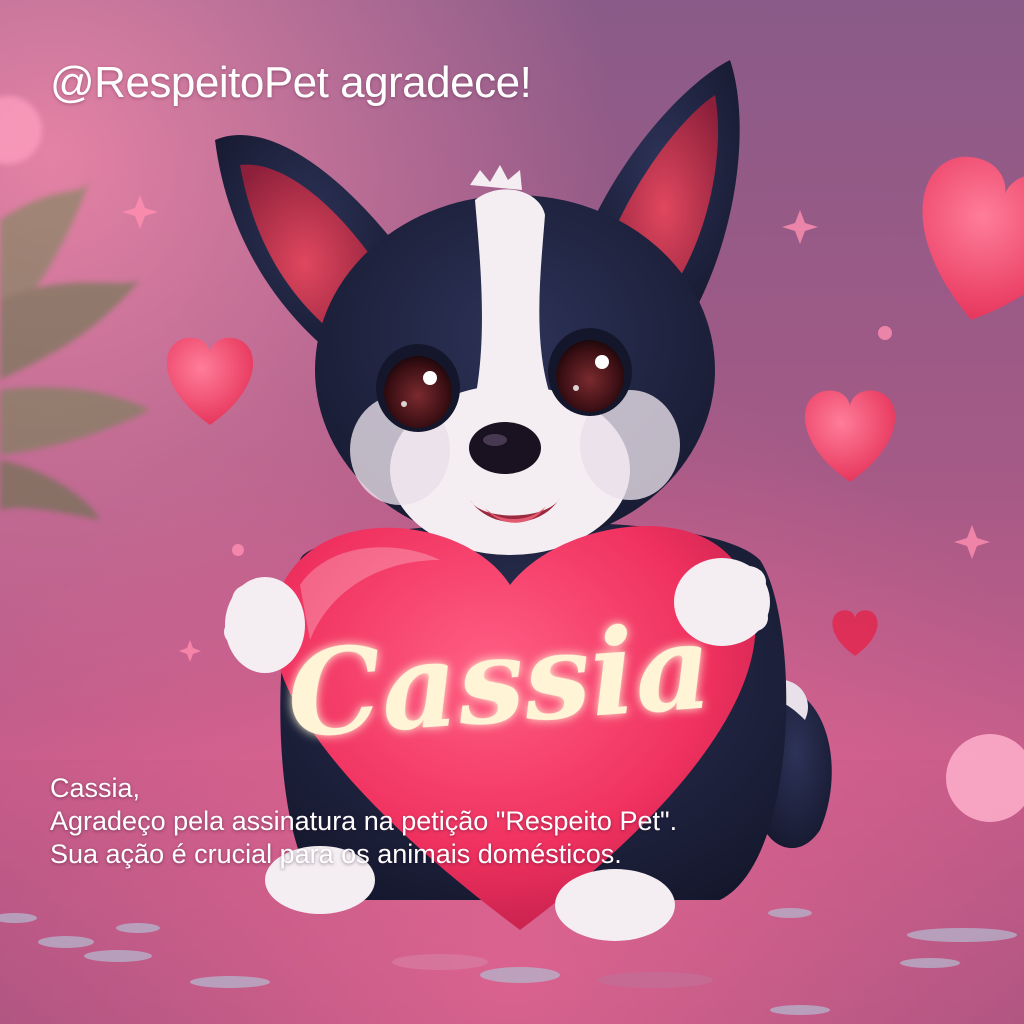 This screenshot has width=1024, height=1024. I want to click on nose, so click(505, 448).